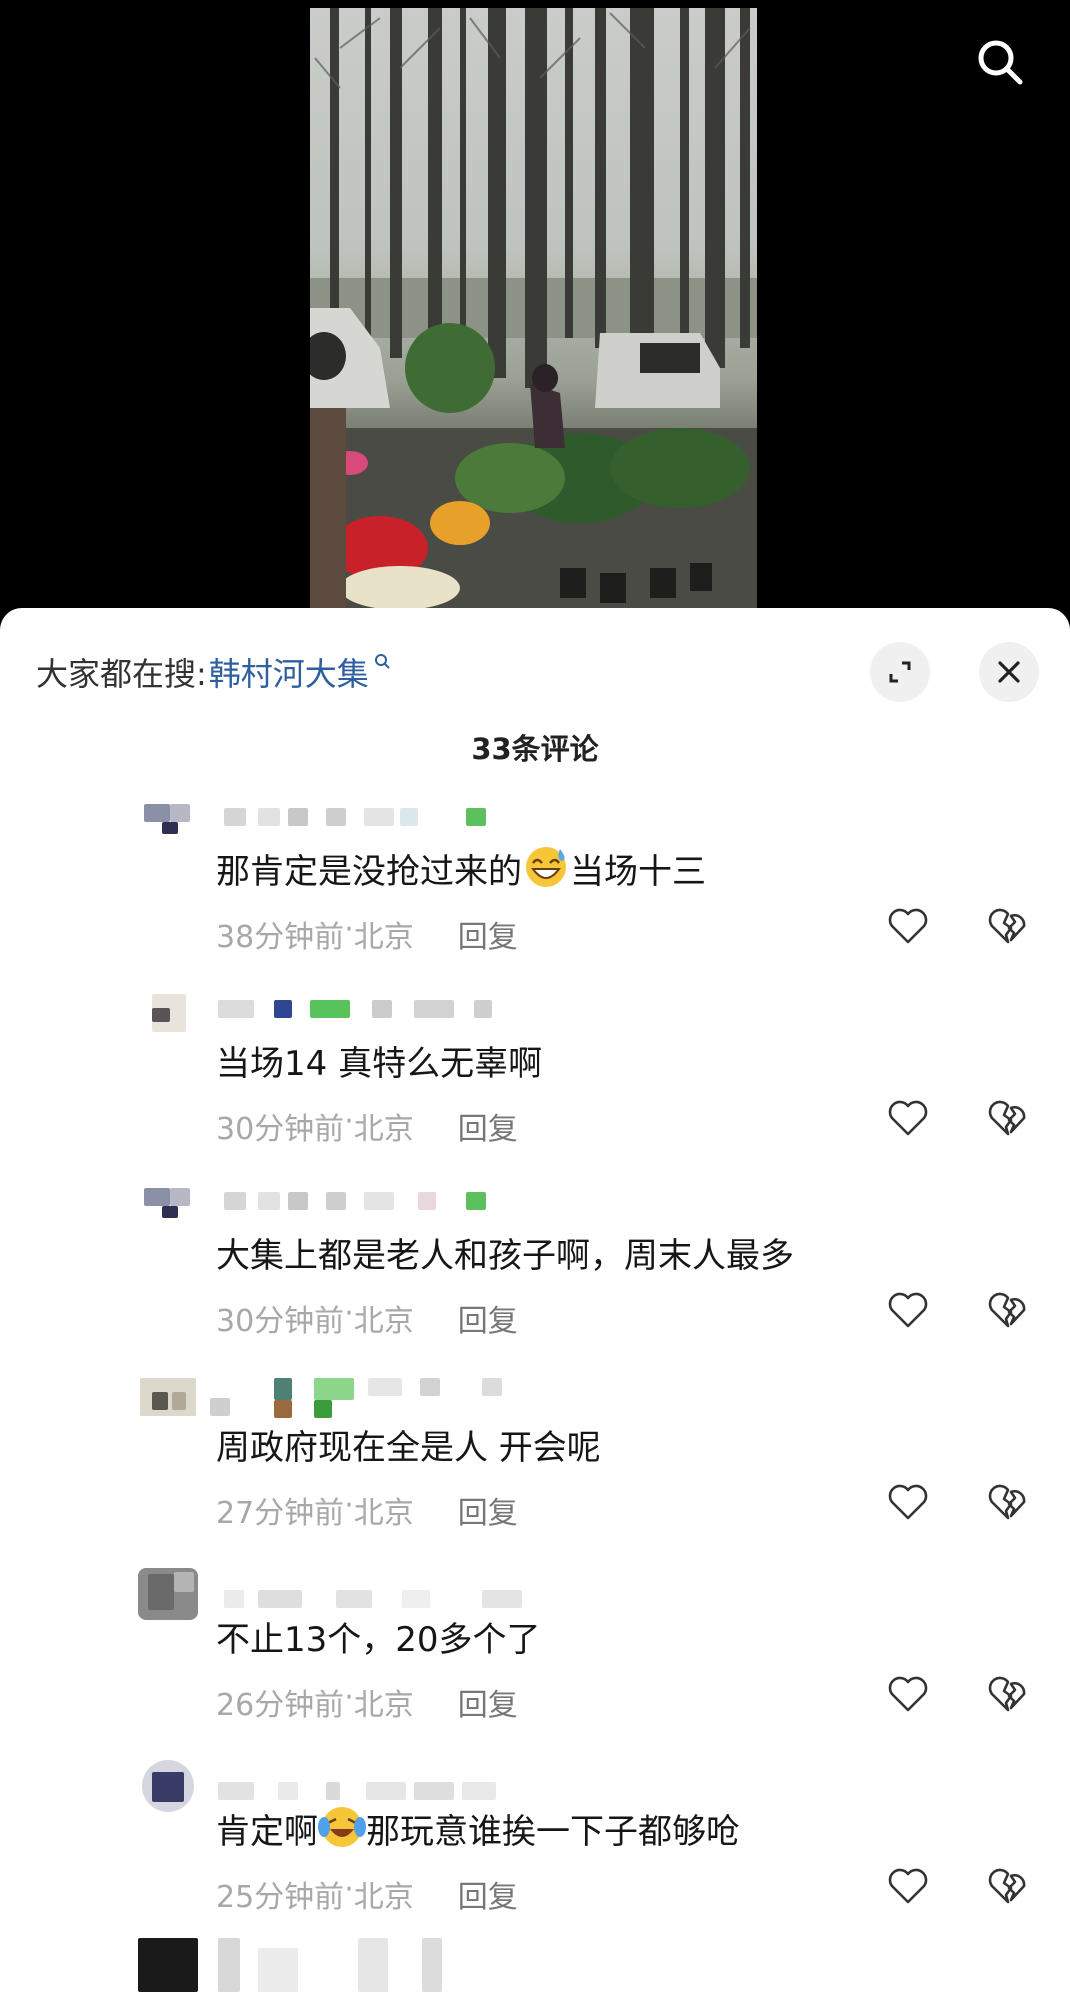 This screenshot has width=1070, height=1992. I want to click on crying-laughing-emoji, so click(342, 1827).